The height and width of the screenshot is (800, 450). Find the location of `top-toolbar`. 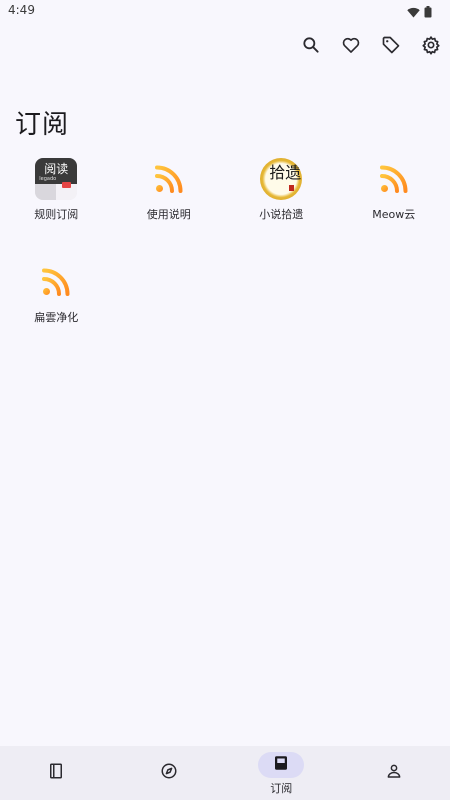

top-toolbar is located at coordinates (371, 47).